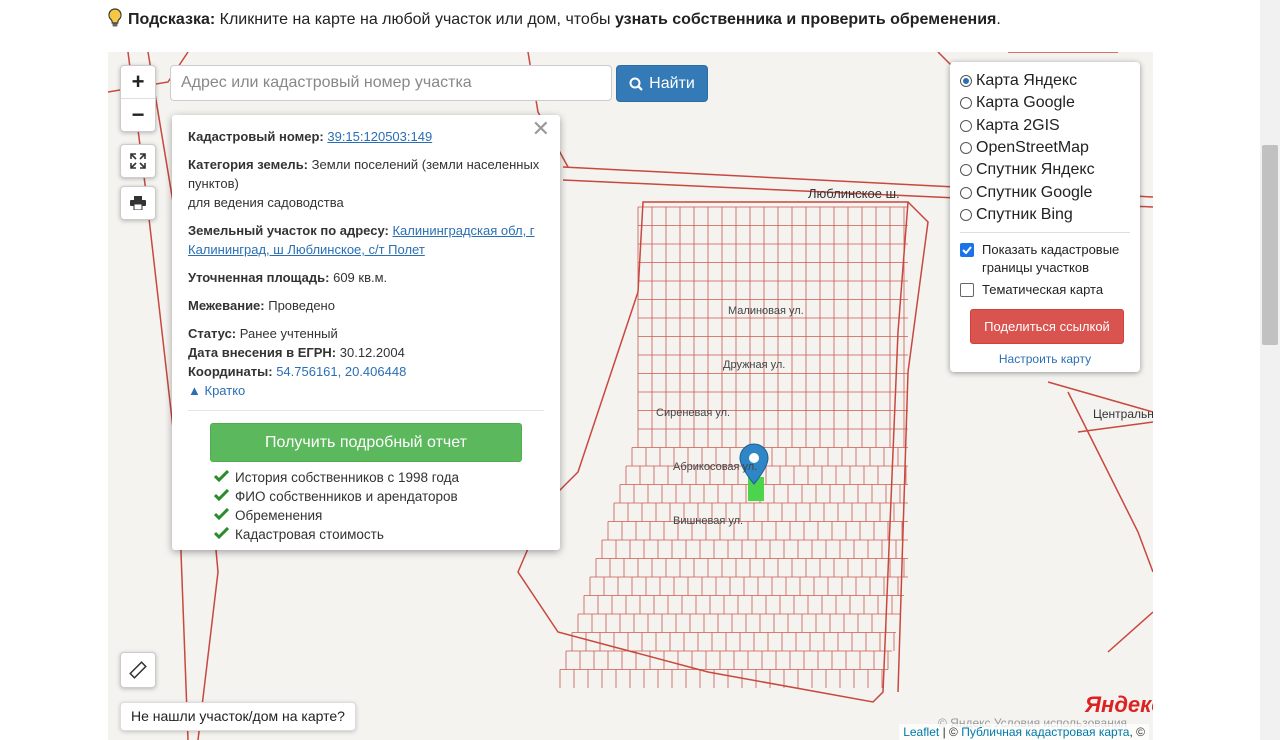  I want to click on hint-label: Подсказка:, so click(172, 19).